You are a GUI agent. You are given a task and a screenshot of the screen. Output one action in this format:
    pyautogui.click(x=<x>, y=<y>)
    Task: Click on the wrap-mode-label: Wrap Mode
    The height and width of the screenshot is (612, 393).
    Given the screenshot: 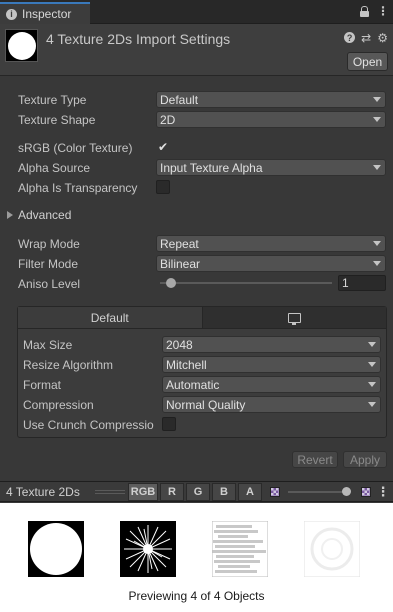 What is the action you would take?
    pyautogui.click(x=49, y=244)
    